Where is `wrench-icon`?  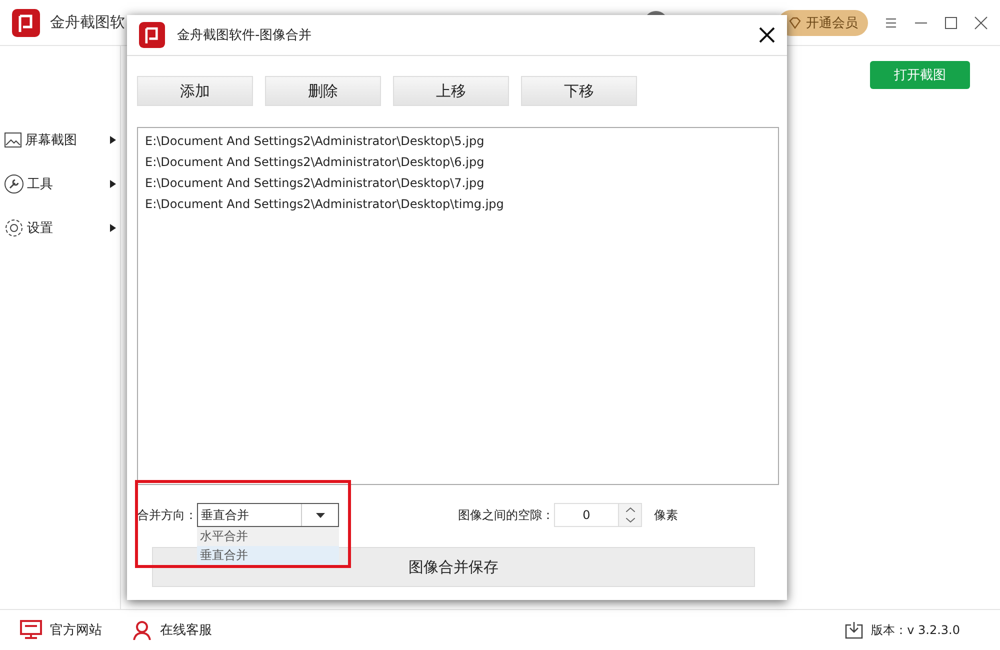
wrench-icon is located at coordinates (14, 184).